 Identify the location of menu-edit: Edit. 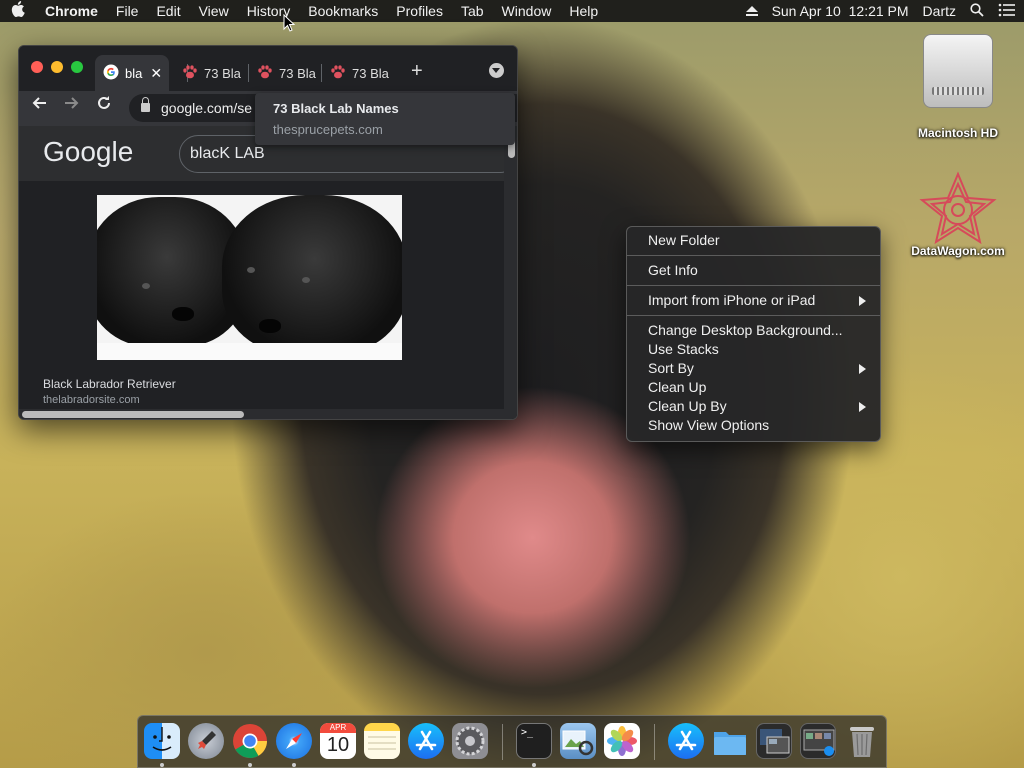
(168, 11).